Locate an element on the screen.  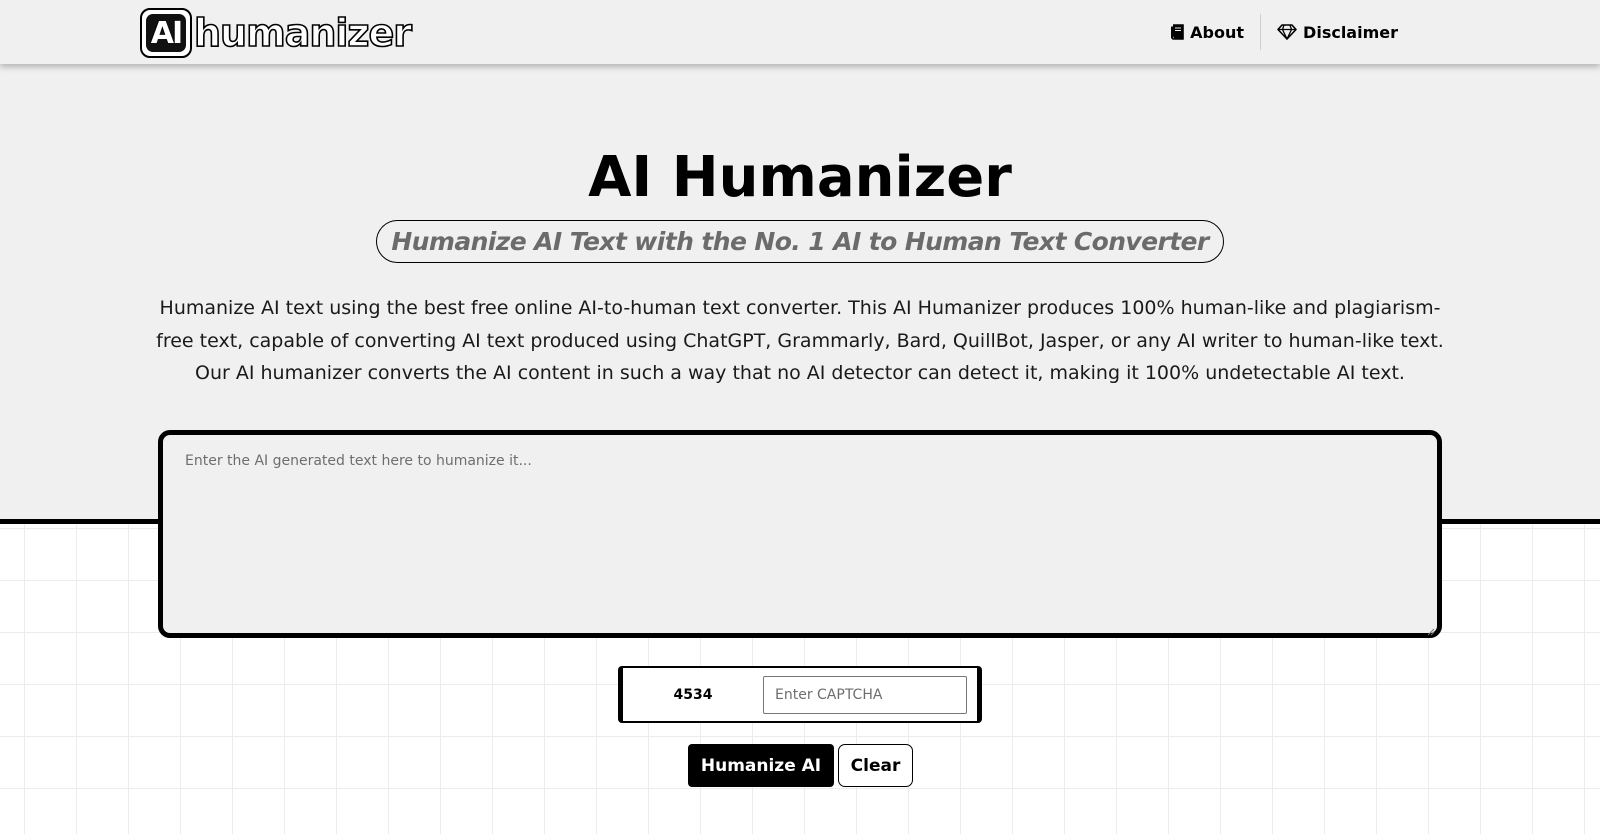
humanize-button: Humanize AI is located at coordinates (761, 765).